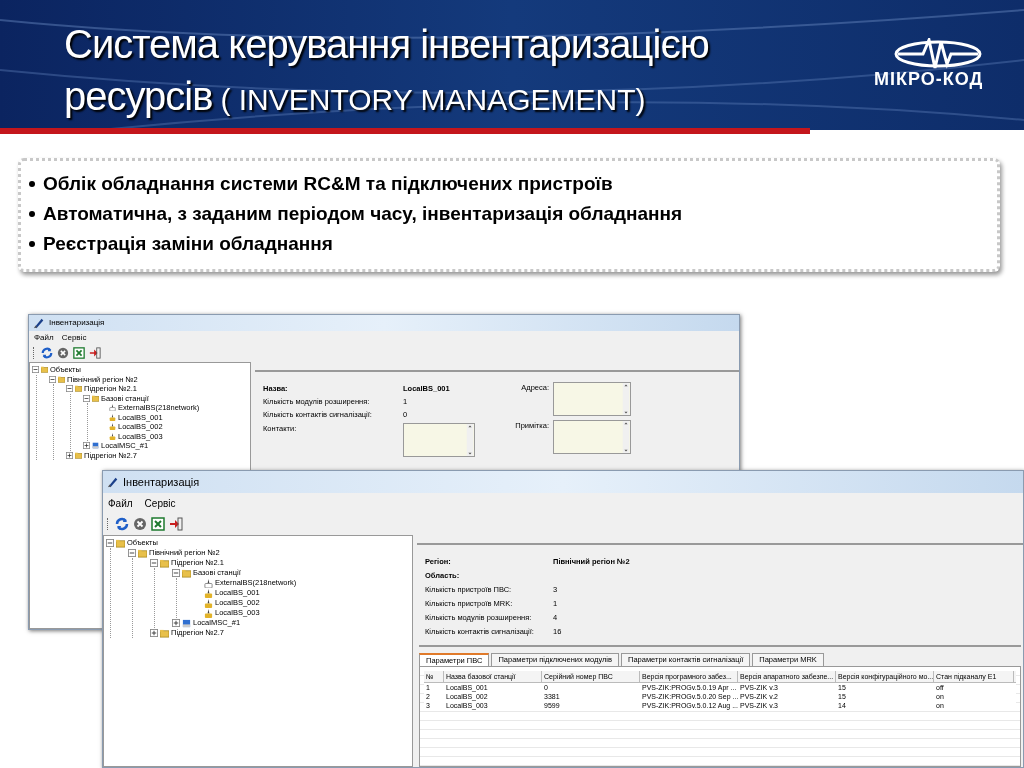 The height and width of the screenshot is (768, 1024). Describe the element at coordinates (938, 54) in the screenshot. I see `logo-icon` at that location.